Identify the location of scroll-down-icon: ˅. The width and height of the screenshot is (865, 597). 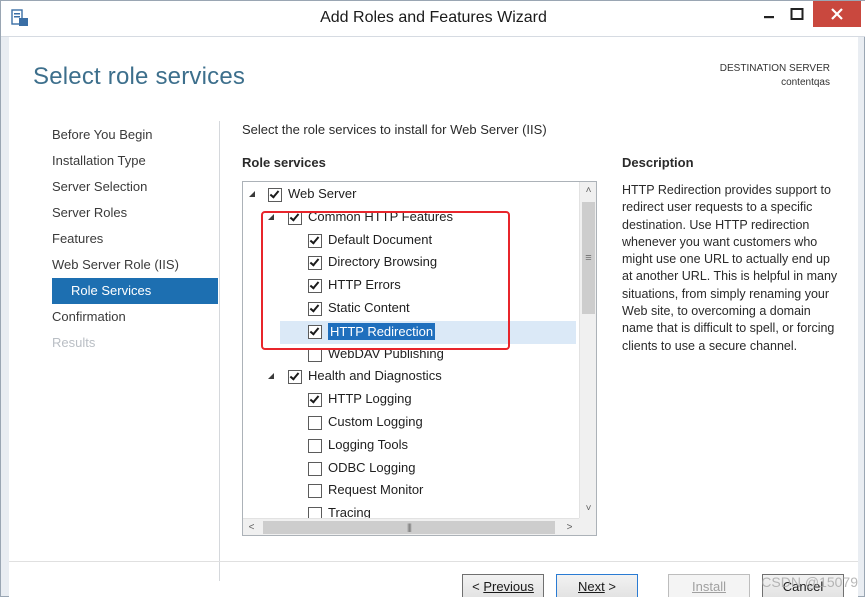
(588, 508).